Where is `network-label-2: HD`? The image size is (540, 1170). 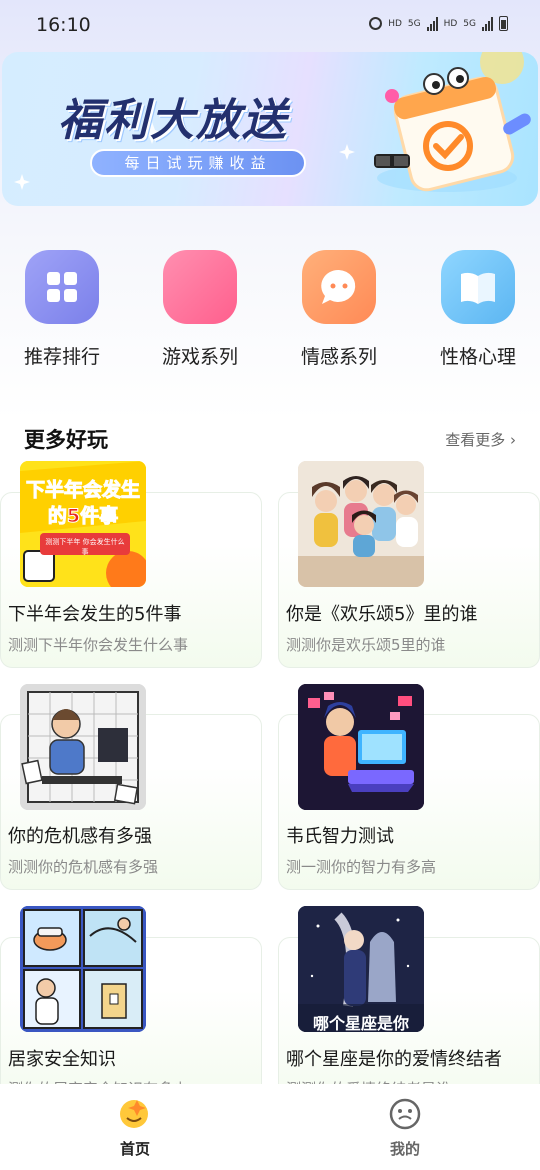 network-label-2: HD is located at coordinates (450, 23).